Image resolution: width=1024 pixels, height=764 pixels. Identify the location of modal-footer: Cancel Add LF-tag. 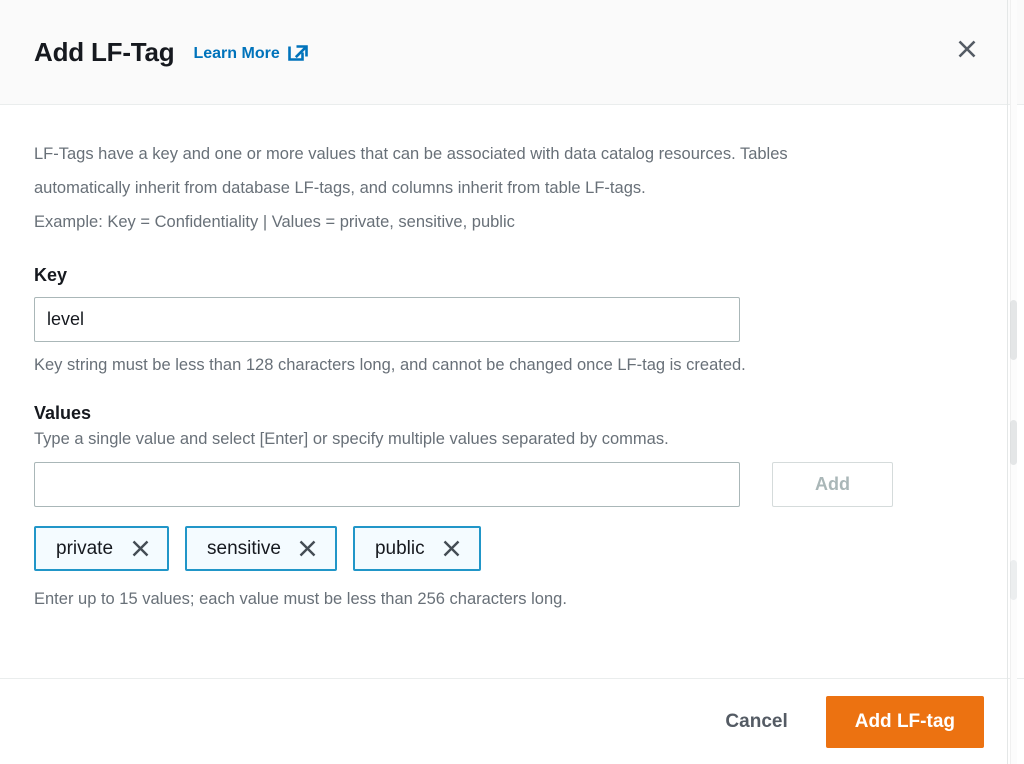
(512, 721).